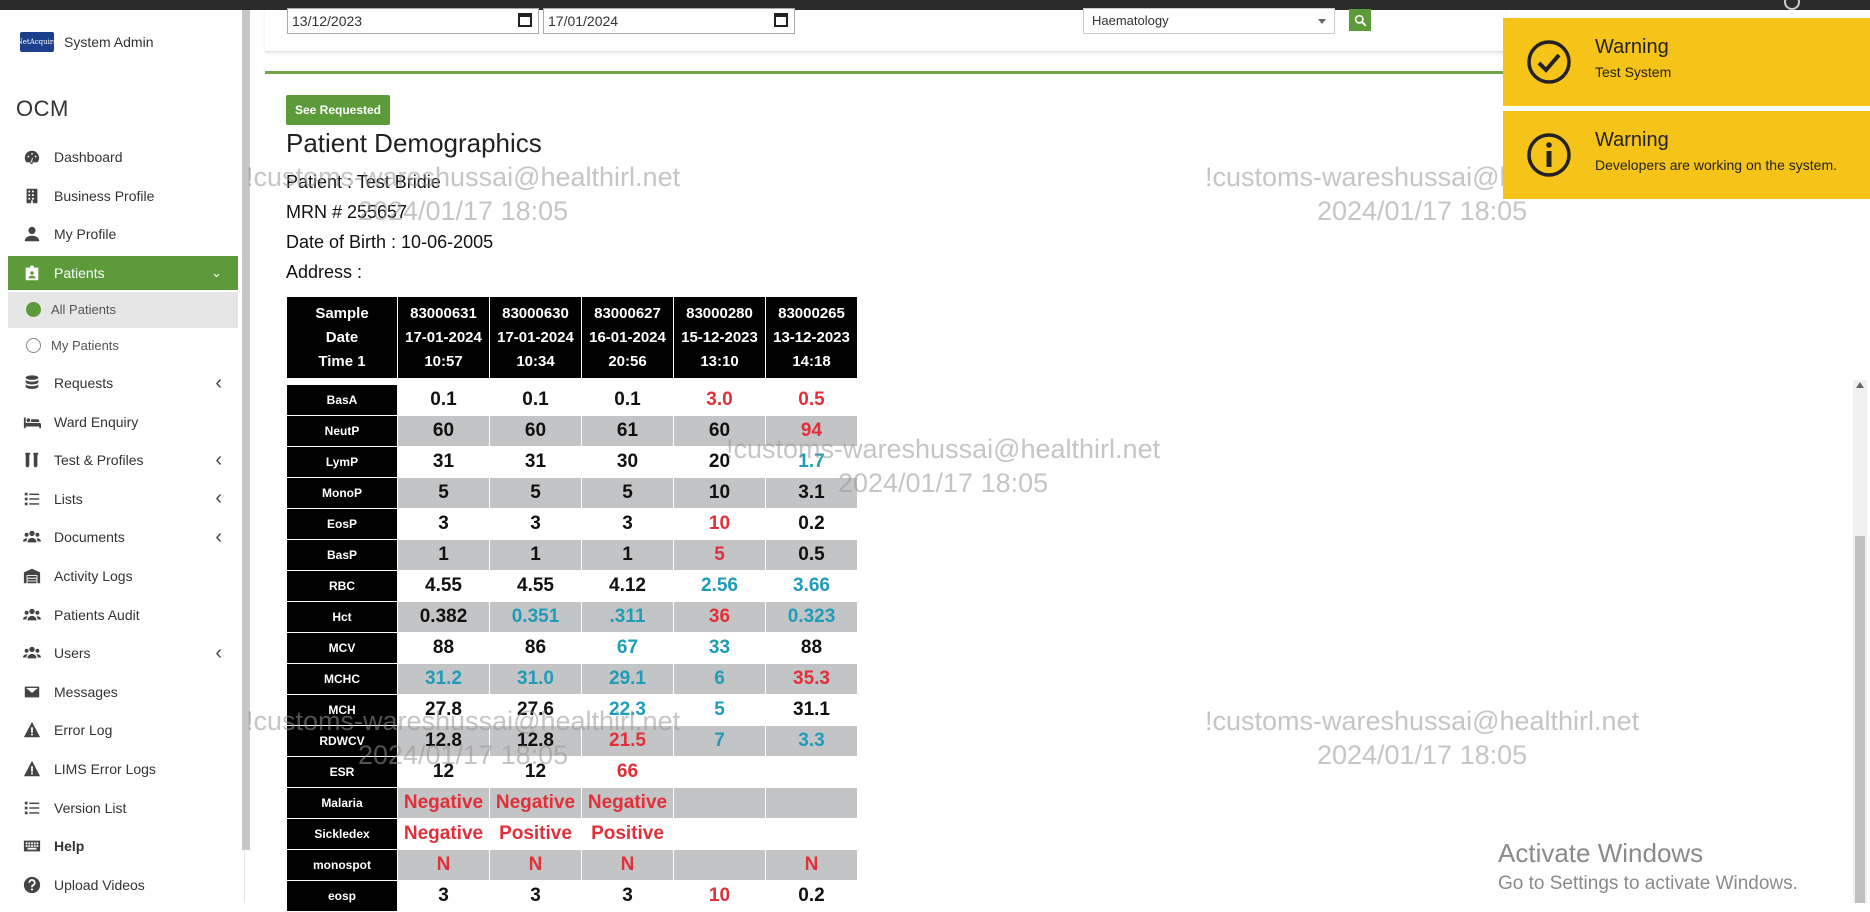 Image resolution: width=1870 pixels, height=912 pixels. What do you see at coordinates (327, 21) in the screenshot?
I see `date-from-value: 13/12/2023` at bounding box center [327, 21].